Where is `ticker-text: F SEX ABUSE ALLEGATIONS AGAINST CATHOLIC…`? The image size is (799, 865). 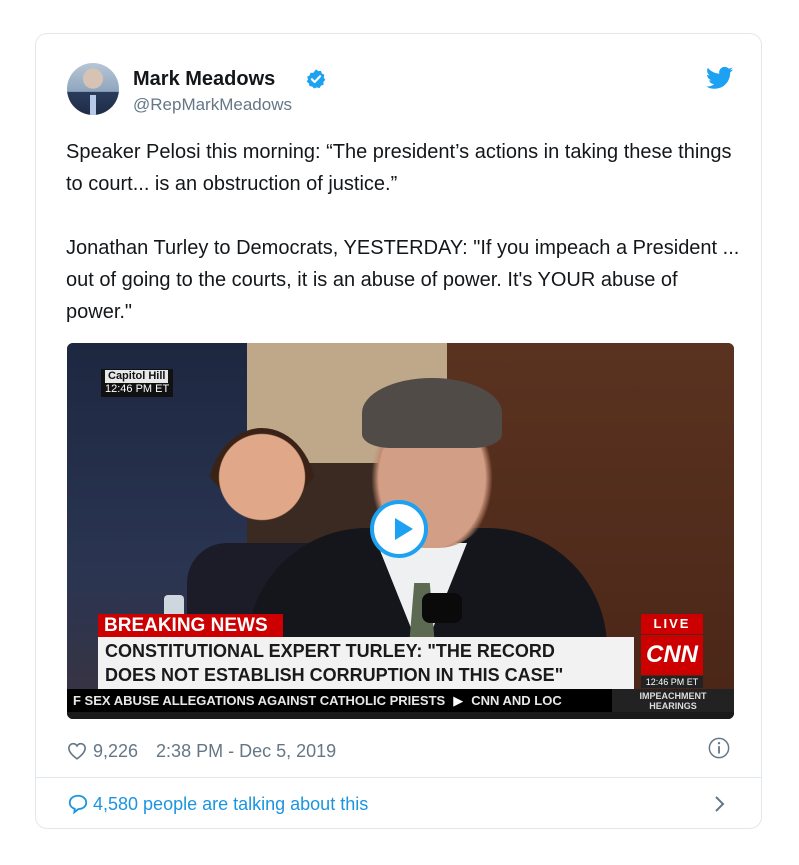
ticker-text: F SEX ABUSE ALLEGATIONS AGAINST CATHOLIC… is located at coordinates (259, 700).